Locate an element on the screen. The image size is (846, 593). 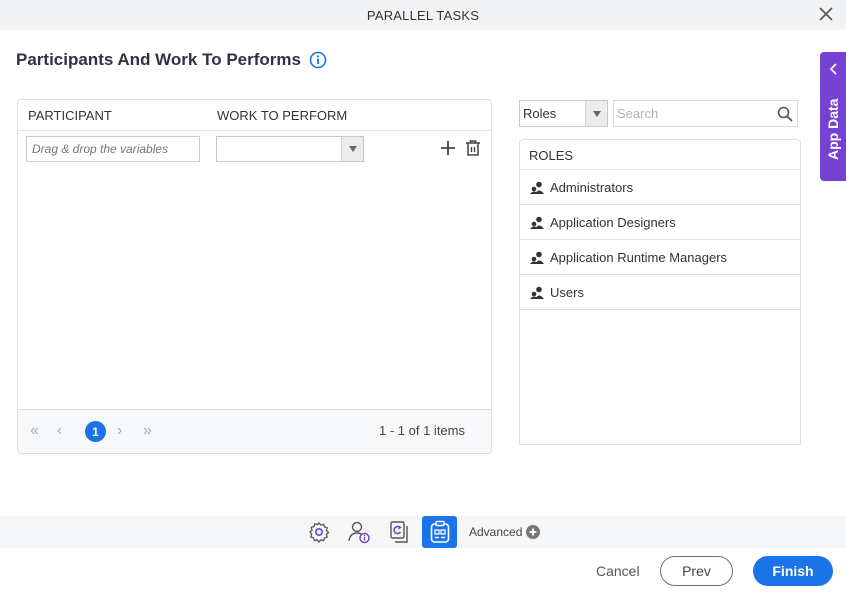
settings-button is located at coordinates (319, 532).